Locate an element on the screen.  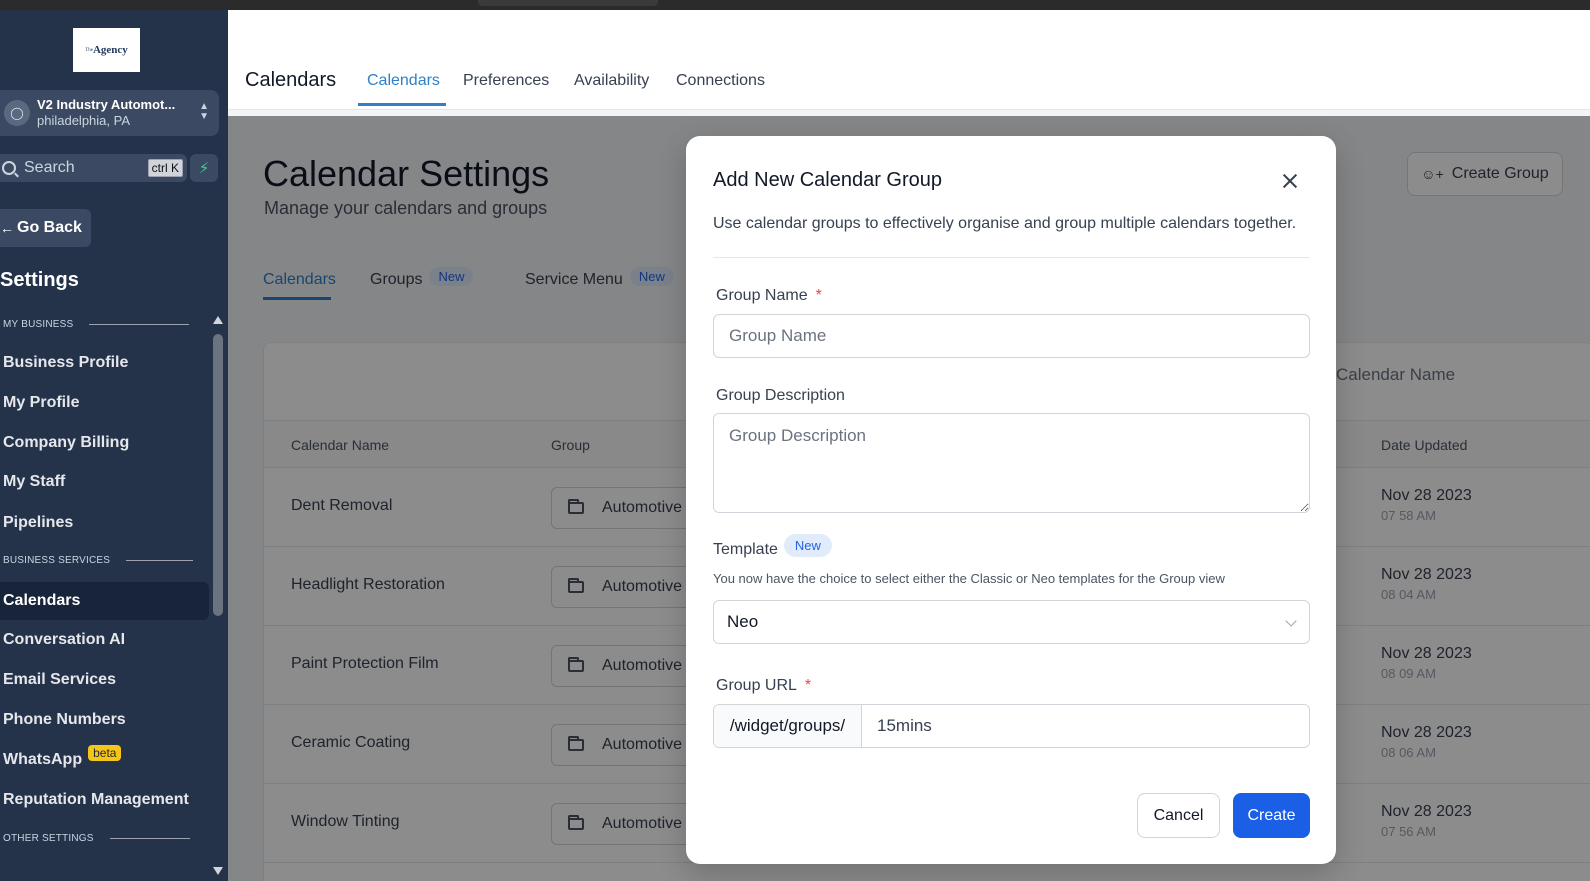
label-text: Group Name is located at coordinates (762, 295).